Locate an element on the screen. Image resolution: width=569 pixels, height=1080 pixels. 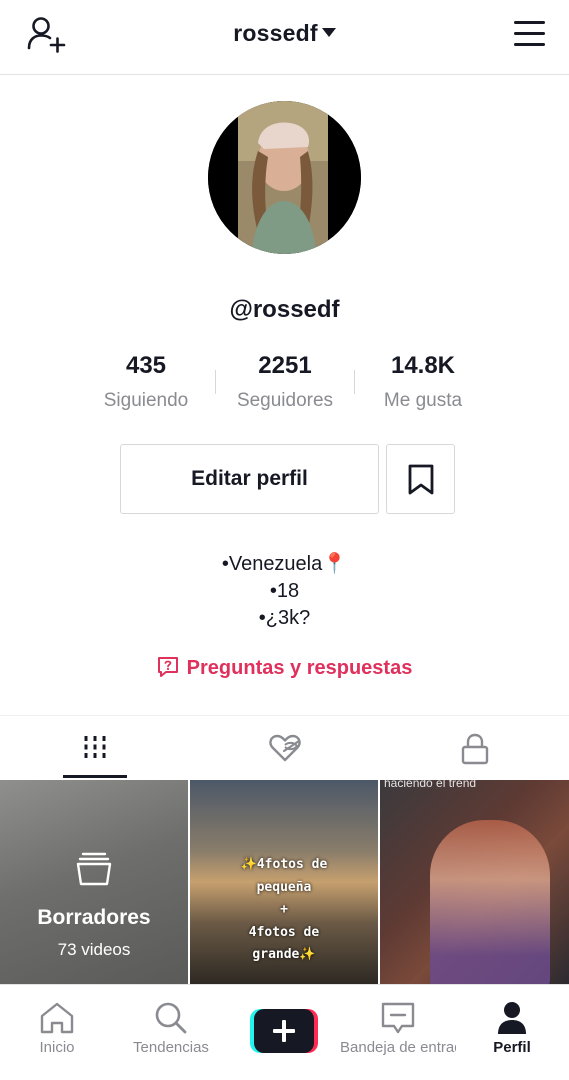
account-switcher: rossedf is located at coordinates (284, 33).